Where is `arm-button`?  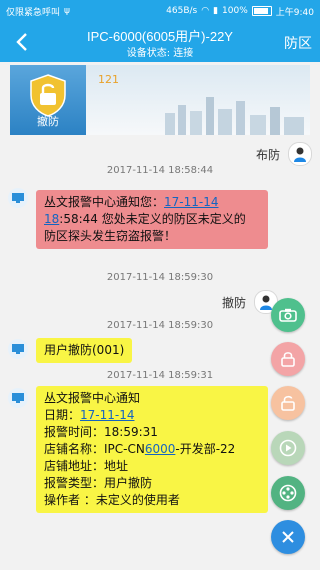 arm-button is located at coordinates (288, 359).